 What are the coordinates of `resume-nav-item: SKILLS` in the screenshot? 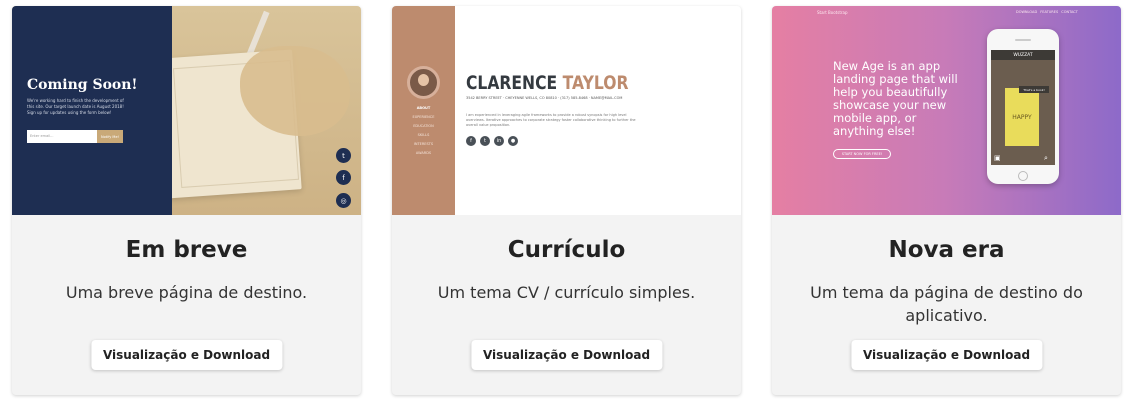 It's located at (423, 135).